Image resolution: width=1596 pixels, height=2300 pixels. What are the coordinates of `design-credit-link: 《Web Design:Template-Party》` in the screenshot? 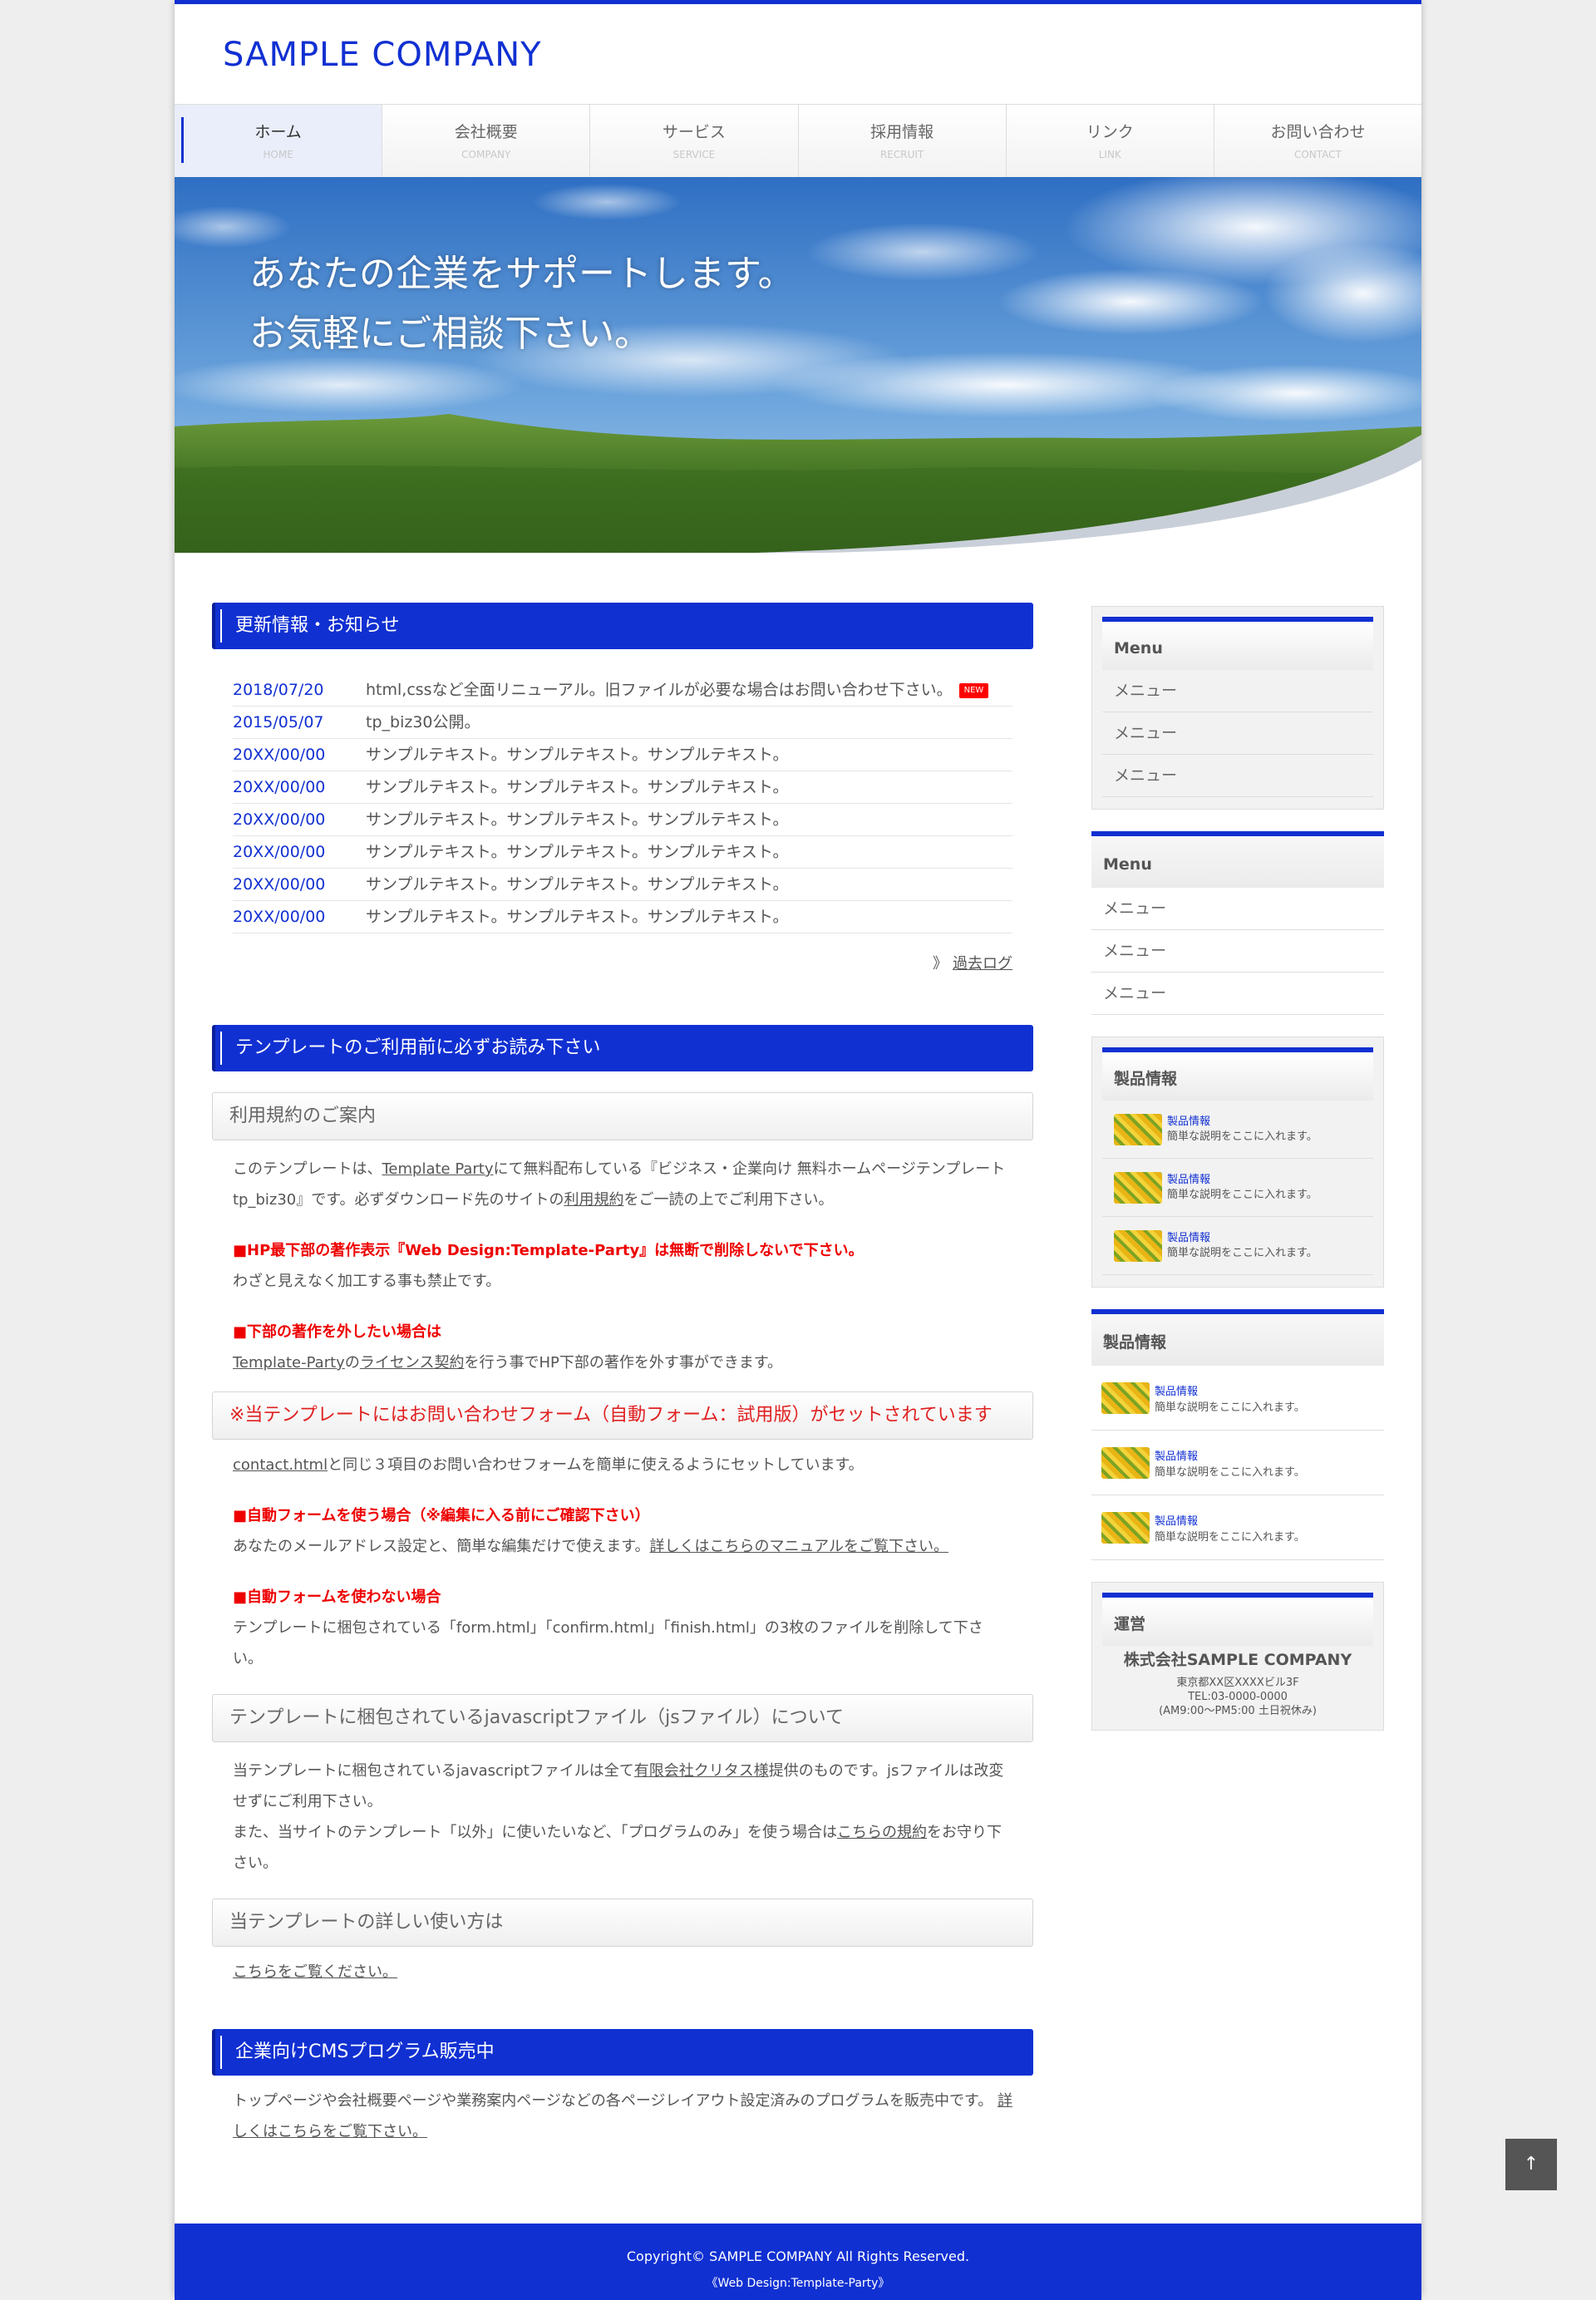 It's located at (798, 2283).